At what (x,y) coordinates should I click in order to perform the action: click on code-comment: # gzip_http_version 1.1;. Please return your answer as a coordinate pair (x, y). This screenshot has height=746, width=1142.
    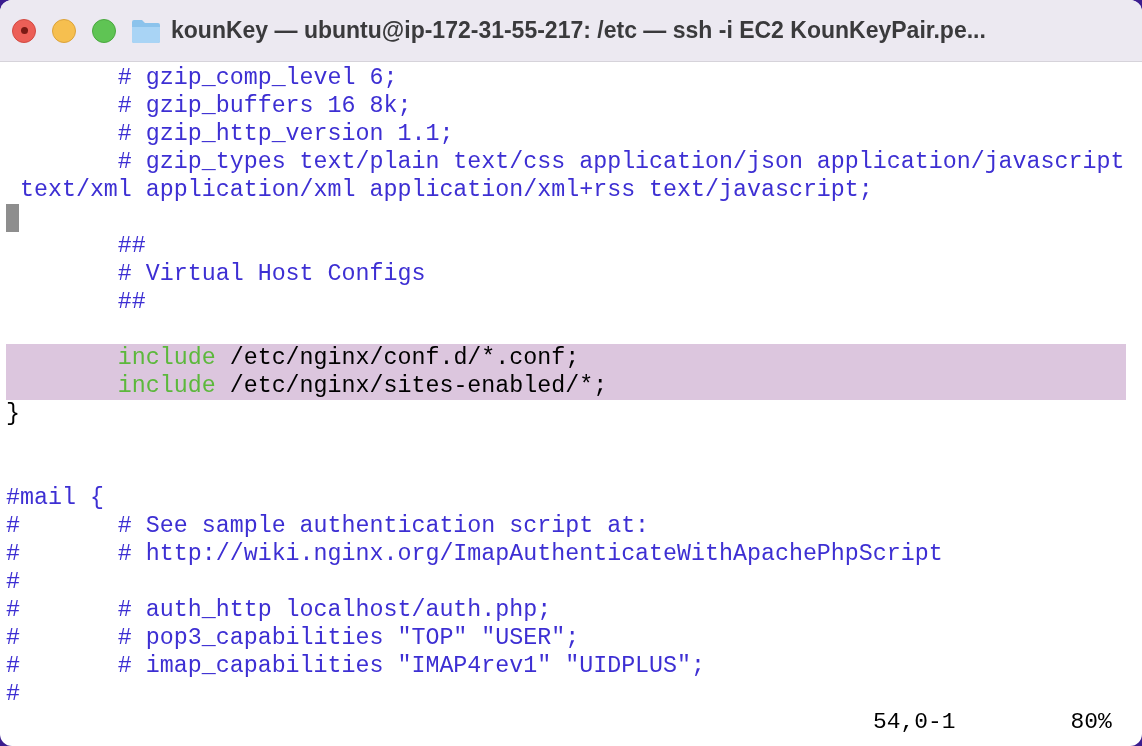
    Looking at the image, I should click on (285, 134).